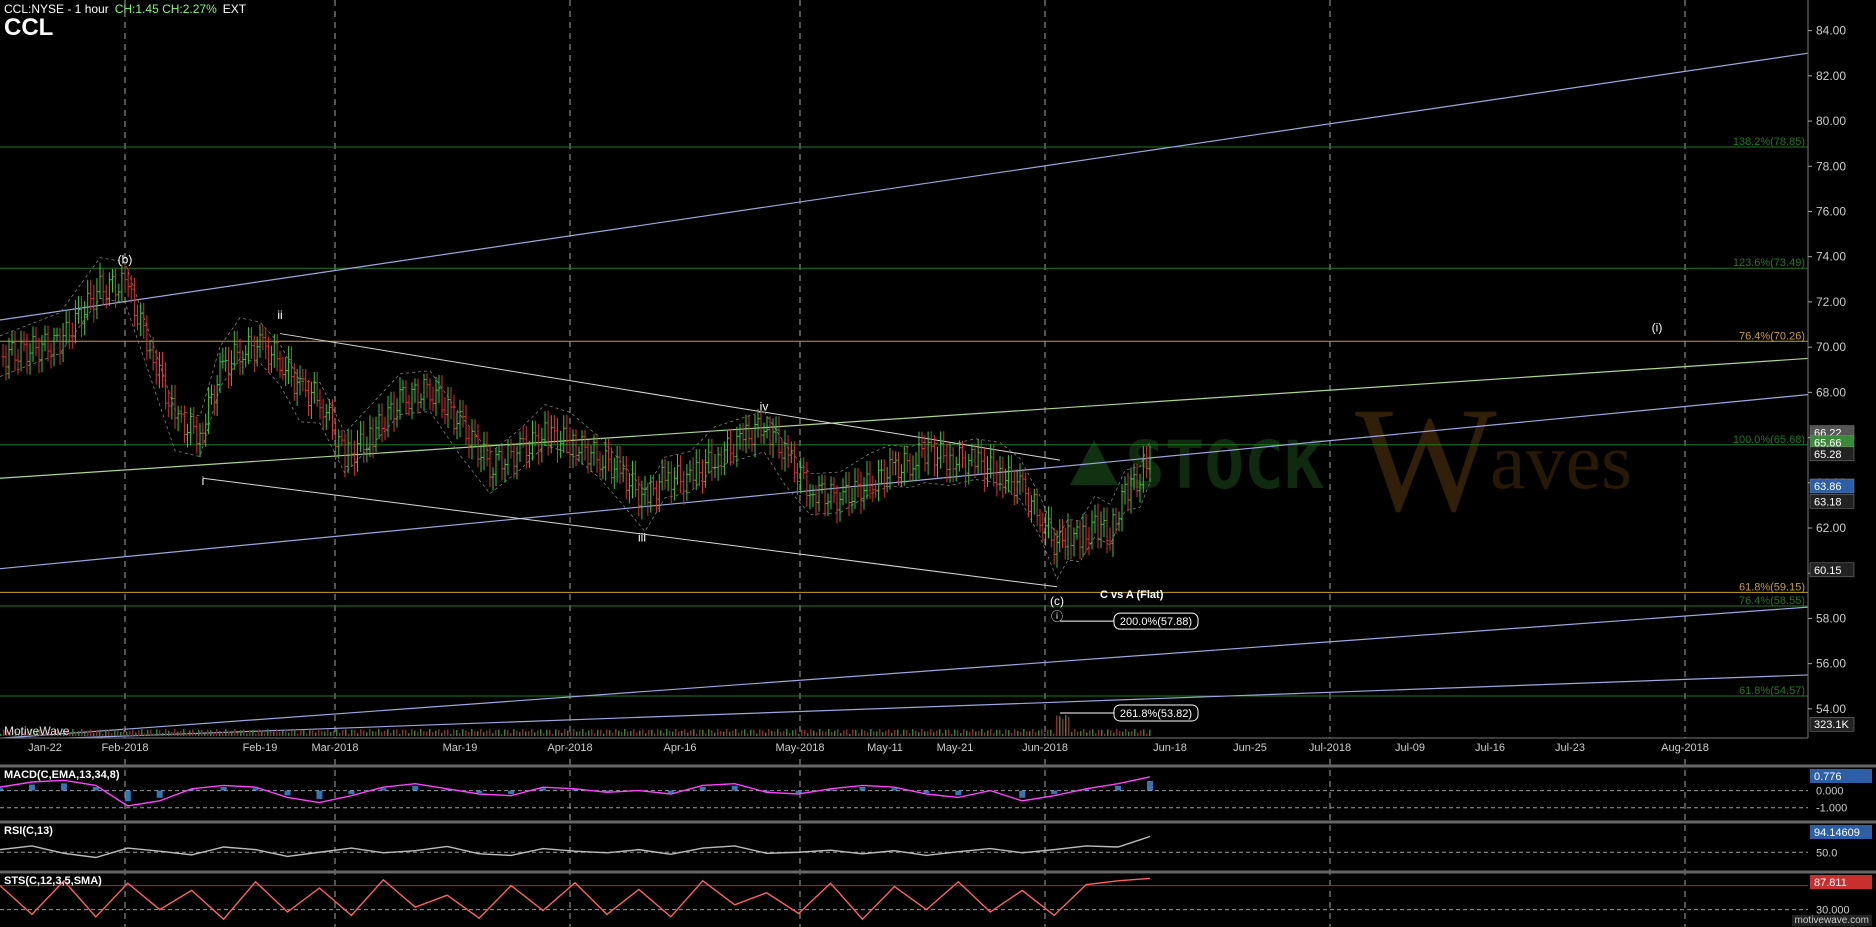 This screenshot has height=927, width=1876. Describe the element at coordinates (1831, 920) in the screenshot. I see `platform-url: motivewave.com` at that location.